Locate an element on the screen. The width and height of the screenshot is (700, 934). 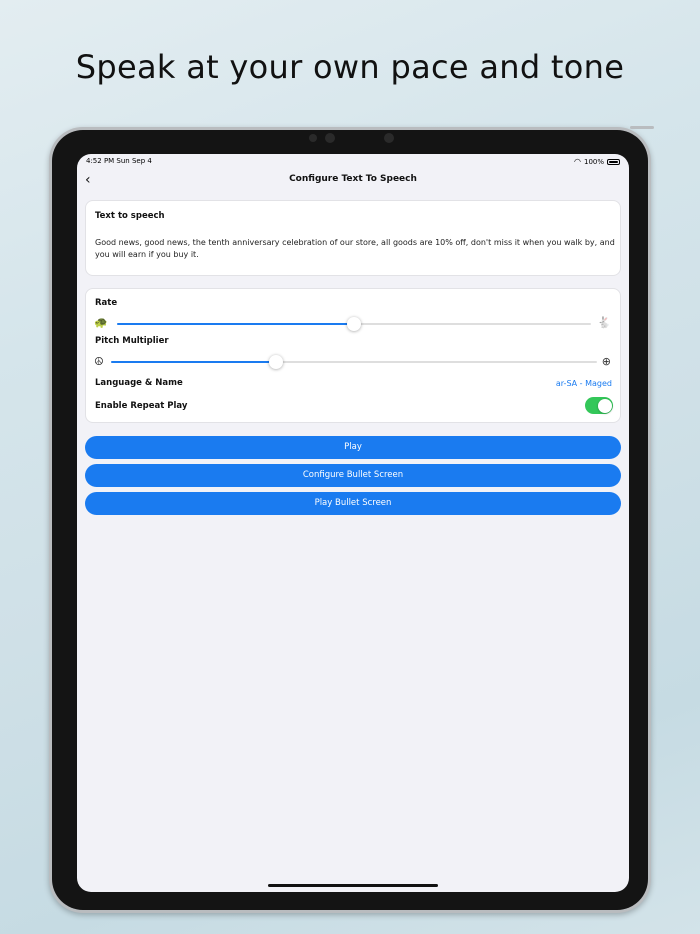
status-bar: 4:52 PM Sun Sep 4 ◠ 100% is located at coordinates (353, 161).